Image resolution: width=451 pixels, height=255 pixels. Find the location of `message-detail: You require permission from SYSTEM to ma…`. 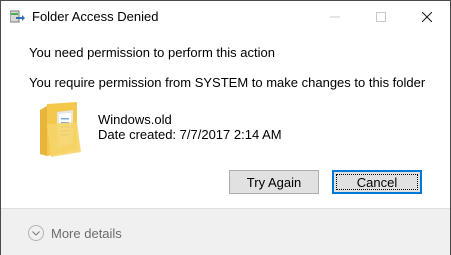

message-detail: You require permission from SYSTEM to ma… is located at coordinates (227, 82).